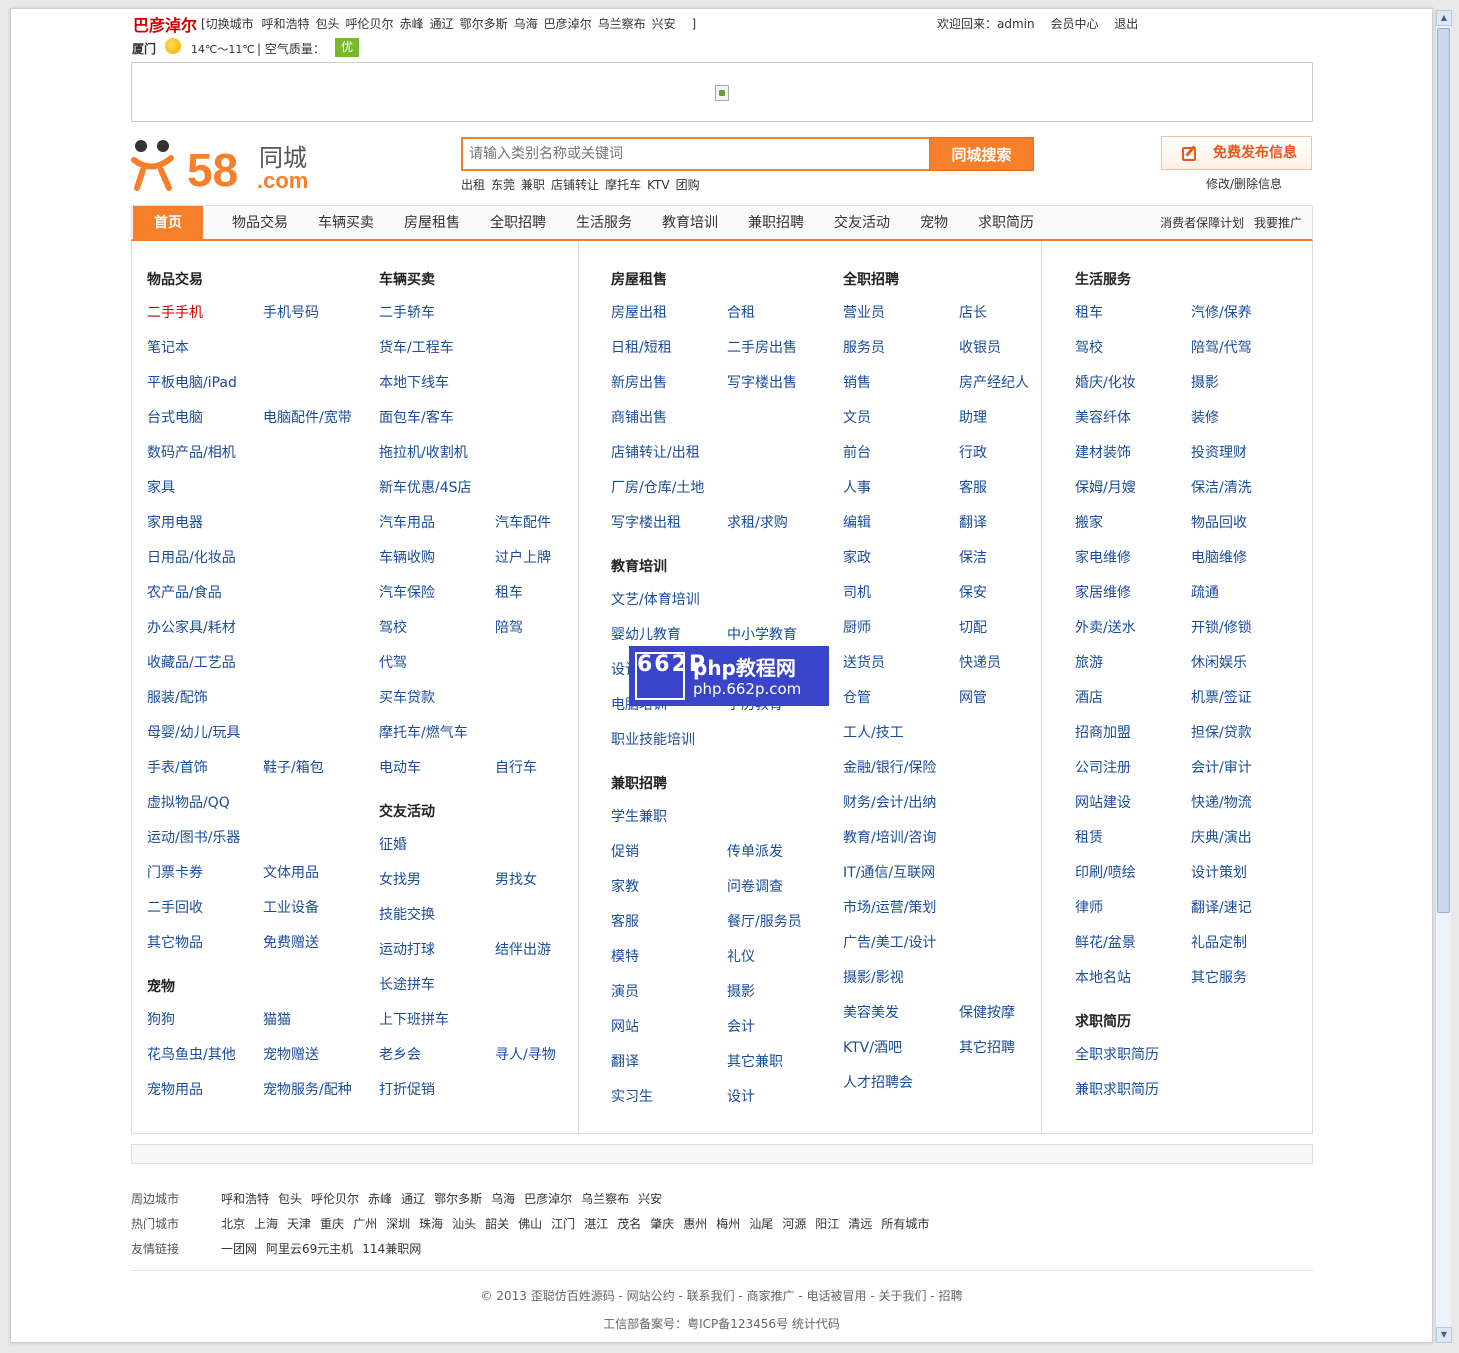 The image size is (1459, 1353). What do you see at coordinates (871, 1012) in the screenshot?
I see `category-link: 美容美发` at bounding box center [871, 1012].